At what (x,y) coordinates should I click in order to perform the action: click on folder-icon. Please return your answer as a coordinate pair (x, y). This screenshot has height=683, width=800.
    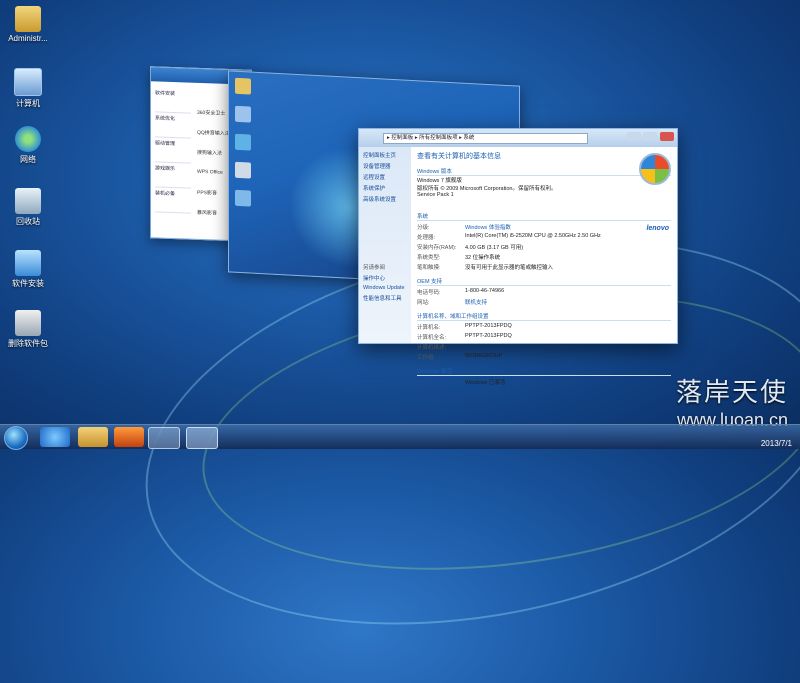
    Looking at the image, I should click on (243, 86).